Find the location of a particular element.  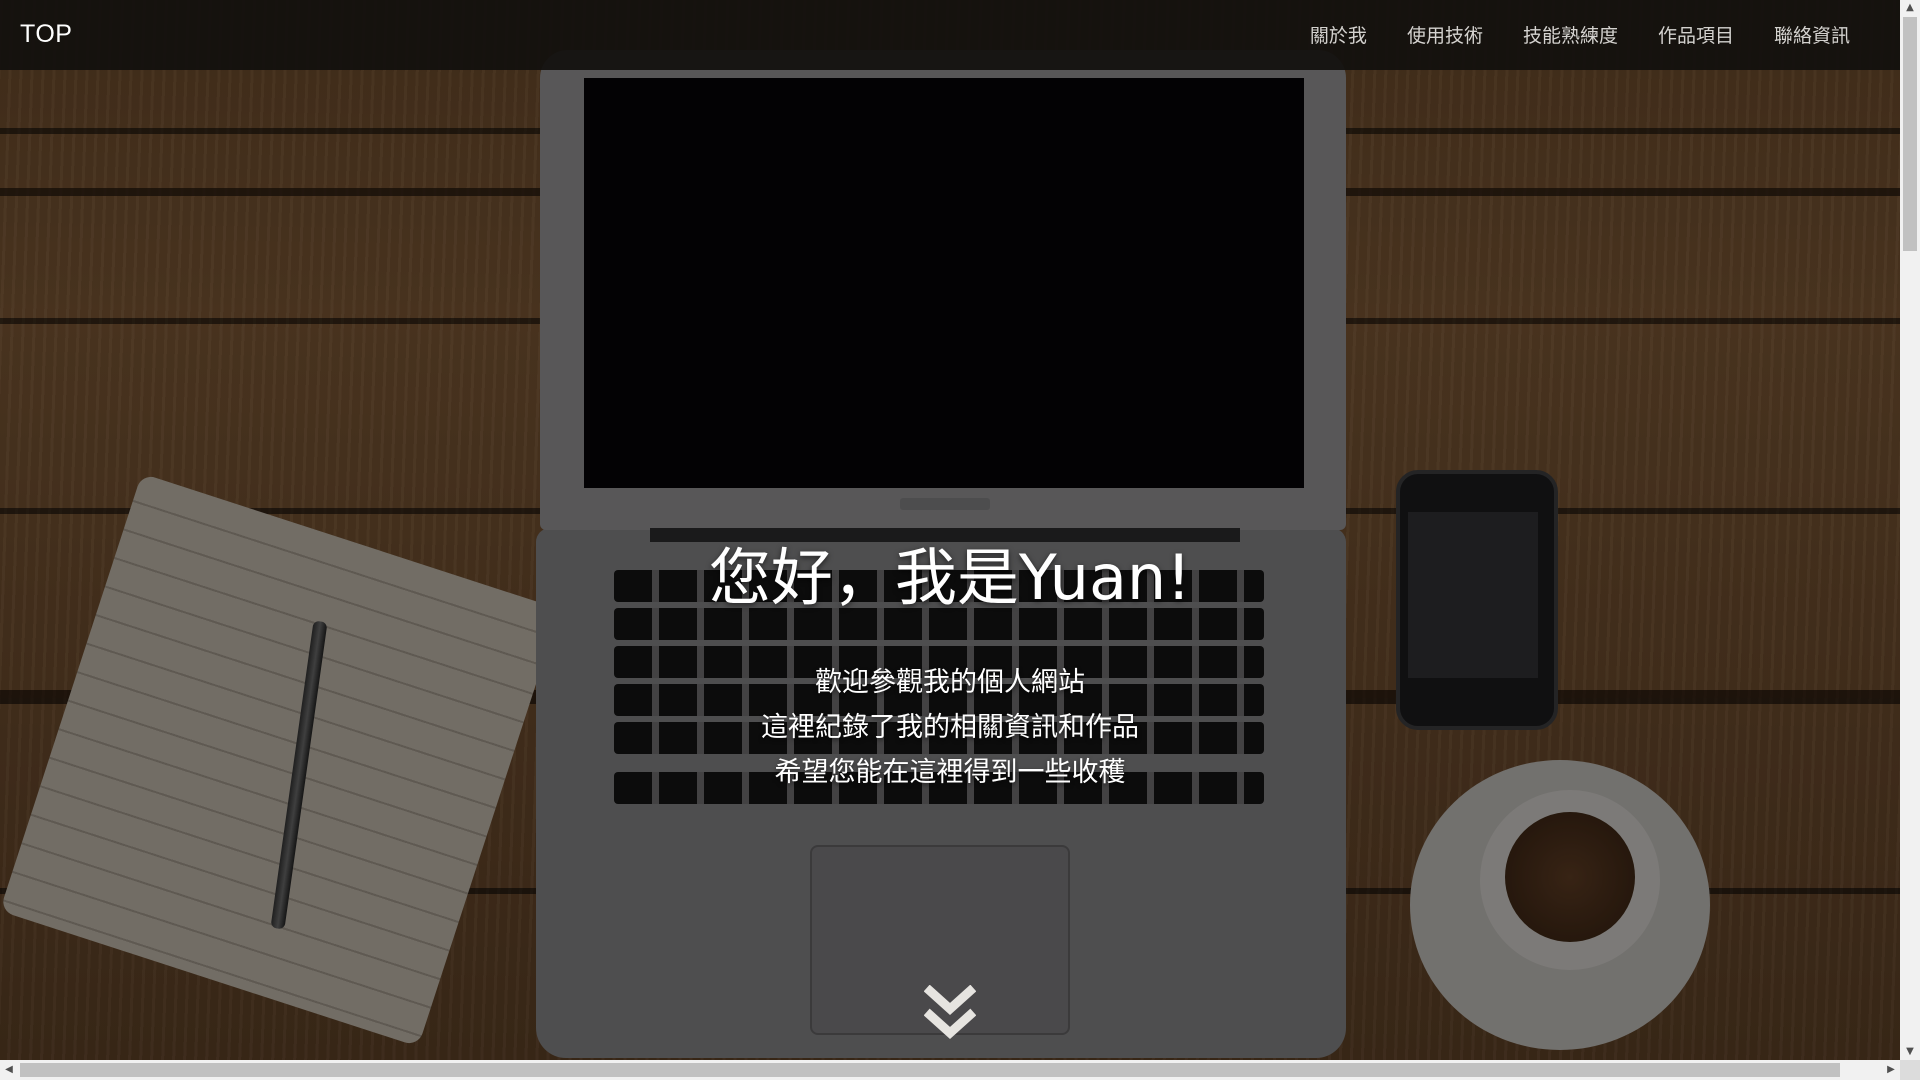

hero-intro: 歡迎參觀我的個人網站 這裡紀錄了我的相關資訊和作品 希望您能在這裡得到一些收穫 is located at coordinates (950, 727).